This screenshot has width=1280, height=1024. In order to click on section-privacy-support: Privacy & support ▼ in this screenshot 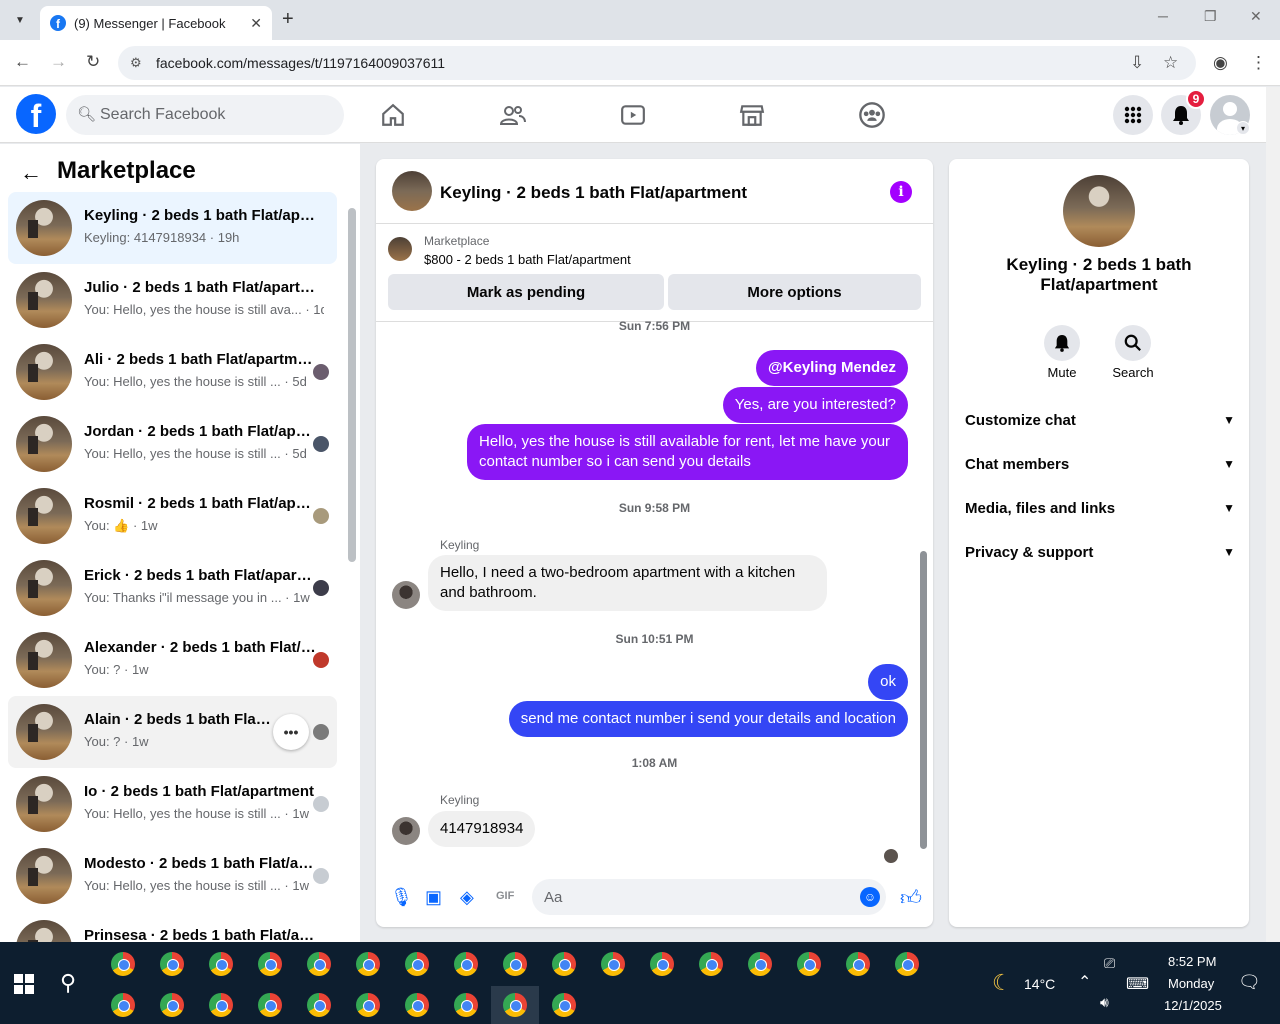, I will do `click(1100, 552)`.